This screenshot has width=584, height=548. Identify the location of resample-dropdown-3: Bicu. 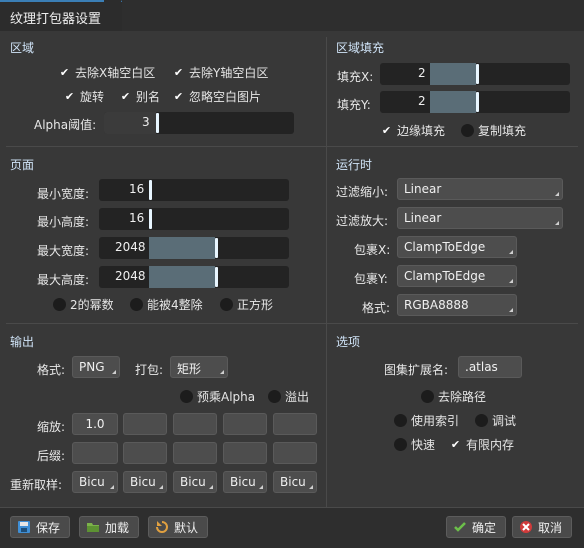
(195, 482).